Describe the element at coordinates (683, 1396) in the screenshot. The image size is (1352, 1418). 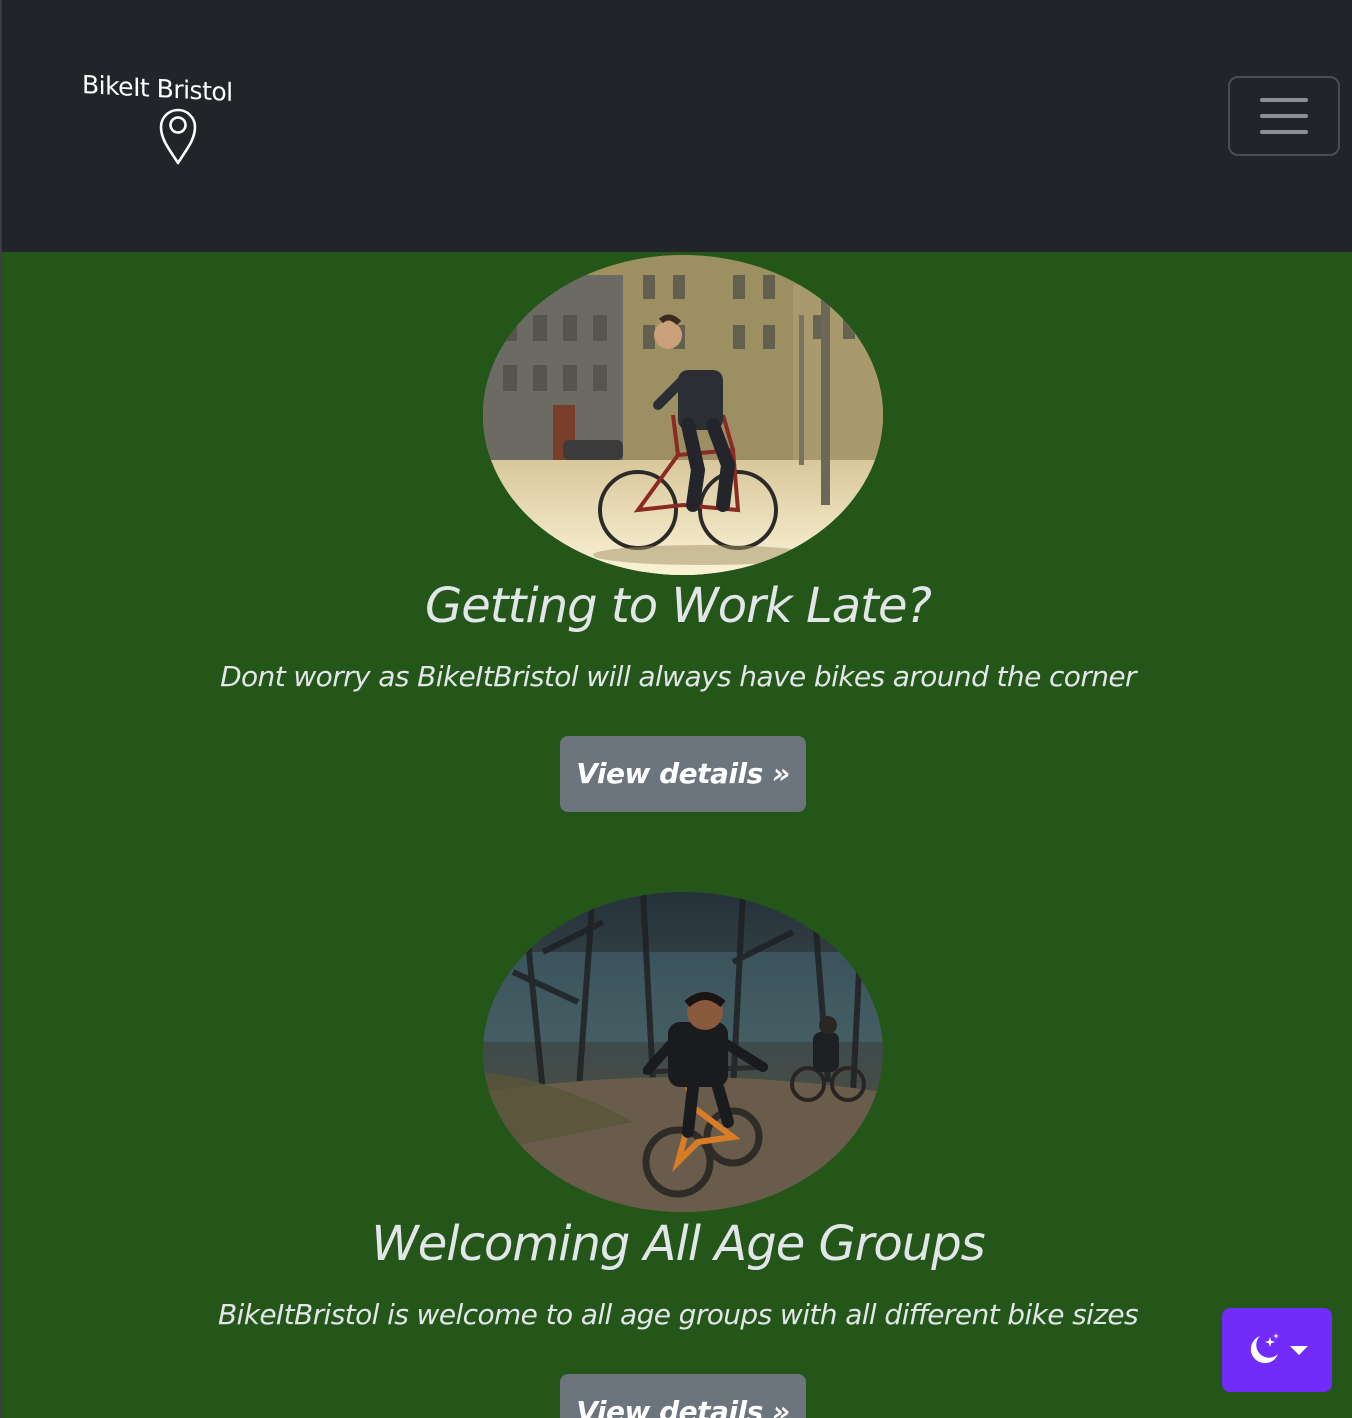
I see `view-details-button: View details »` at that location.